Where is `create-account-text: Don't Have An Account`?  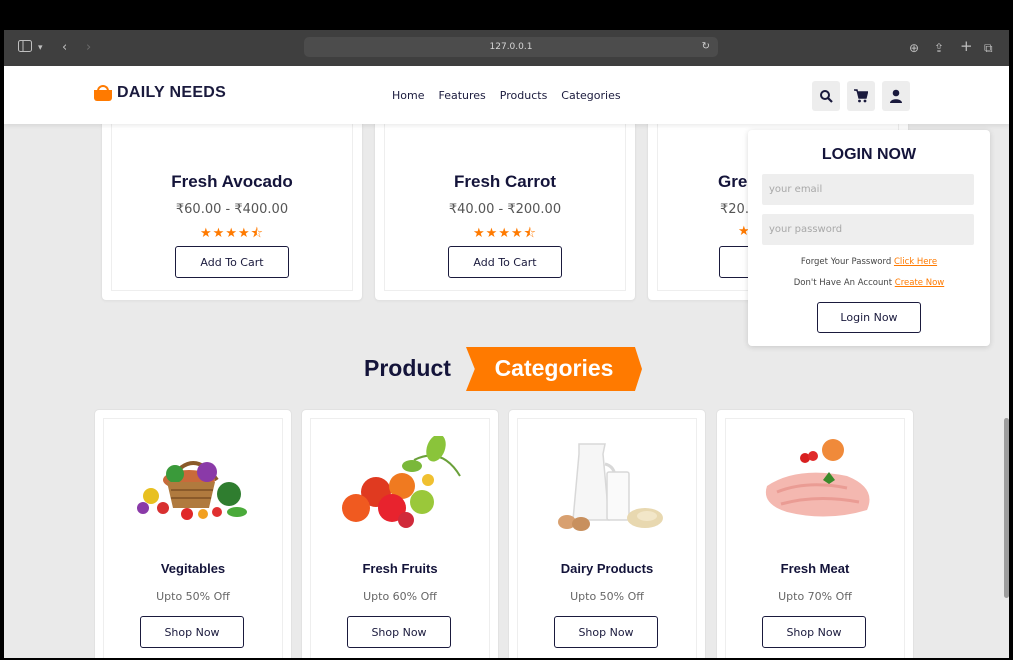 create-account-text: Don't Have An Account is located at coordinates (843, 283).